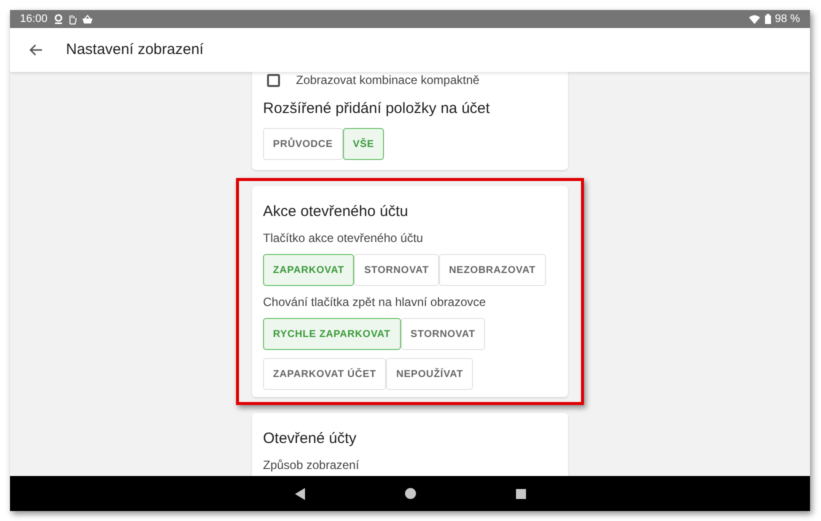  Describe the element at coordinates (324, 374) in the screenshot. I see `option-button: ZAPARKOVAT ÚČET` at that location.